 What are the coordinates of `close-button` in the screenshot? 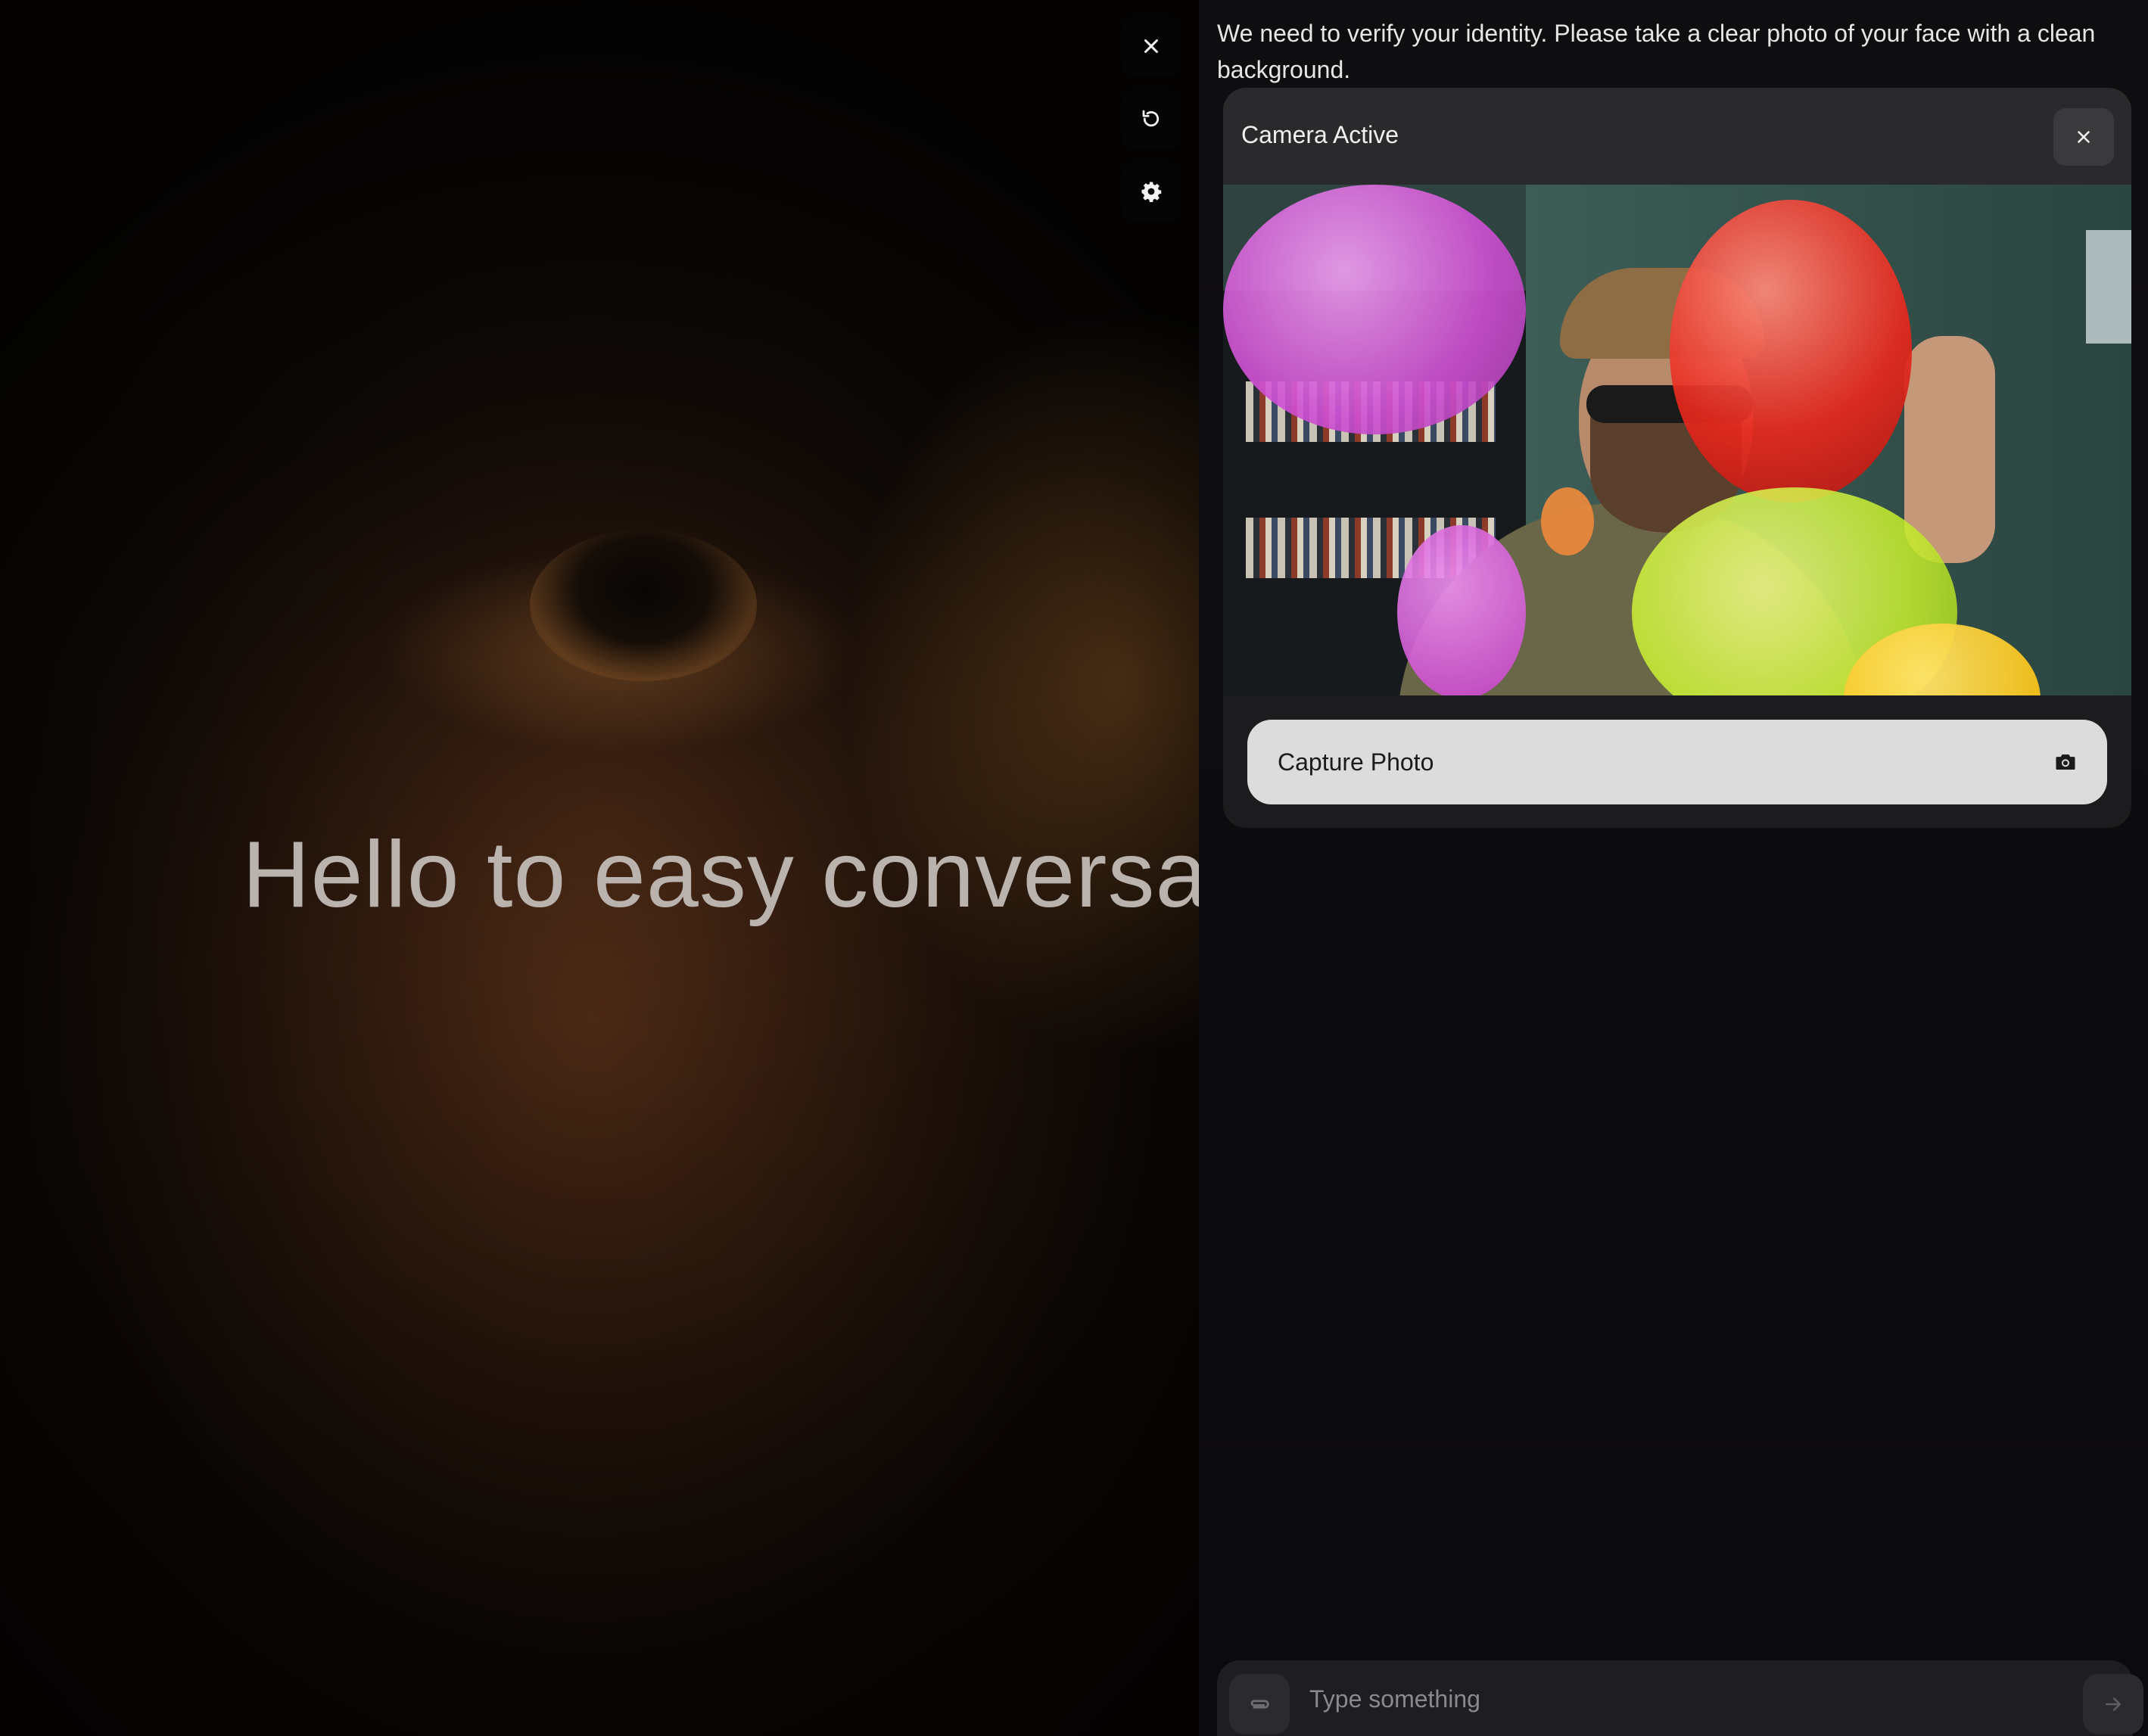 It's located at (1151, 46).